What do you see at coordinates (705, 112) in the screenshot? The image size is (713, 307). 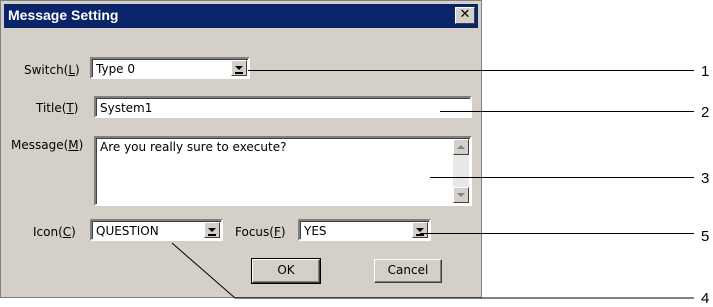 I see `callout-number-2: 2` at bounding box center [705, 112].